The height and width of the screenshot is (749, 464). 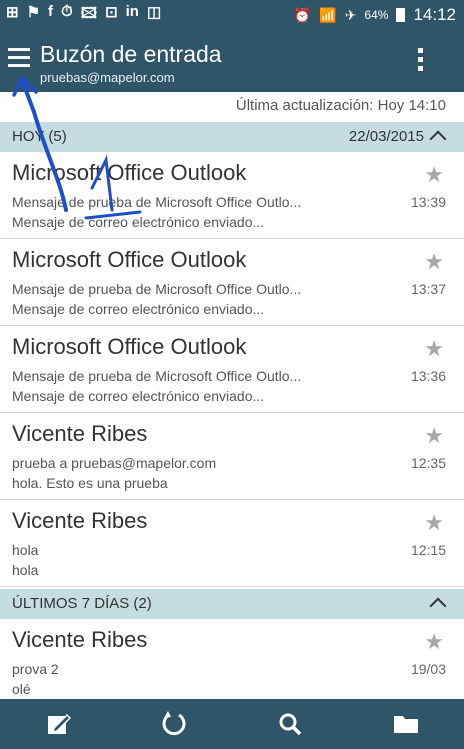 I want to click on mail-time: 13:37, so click(x=428, y=289).